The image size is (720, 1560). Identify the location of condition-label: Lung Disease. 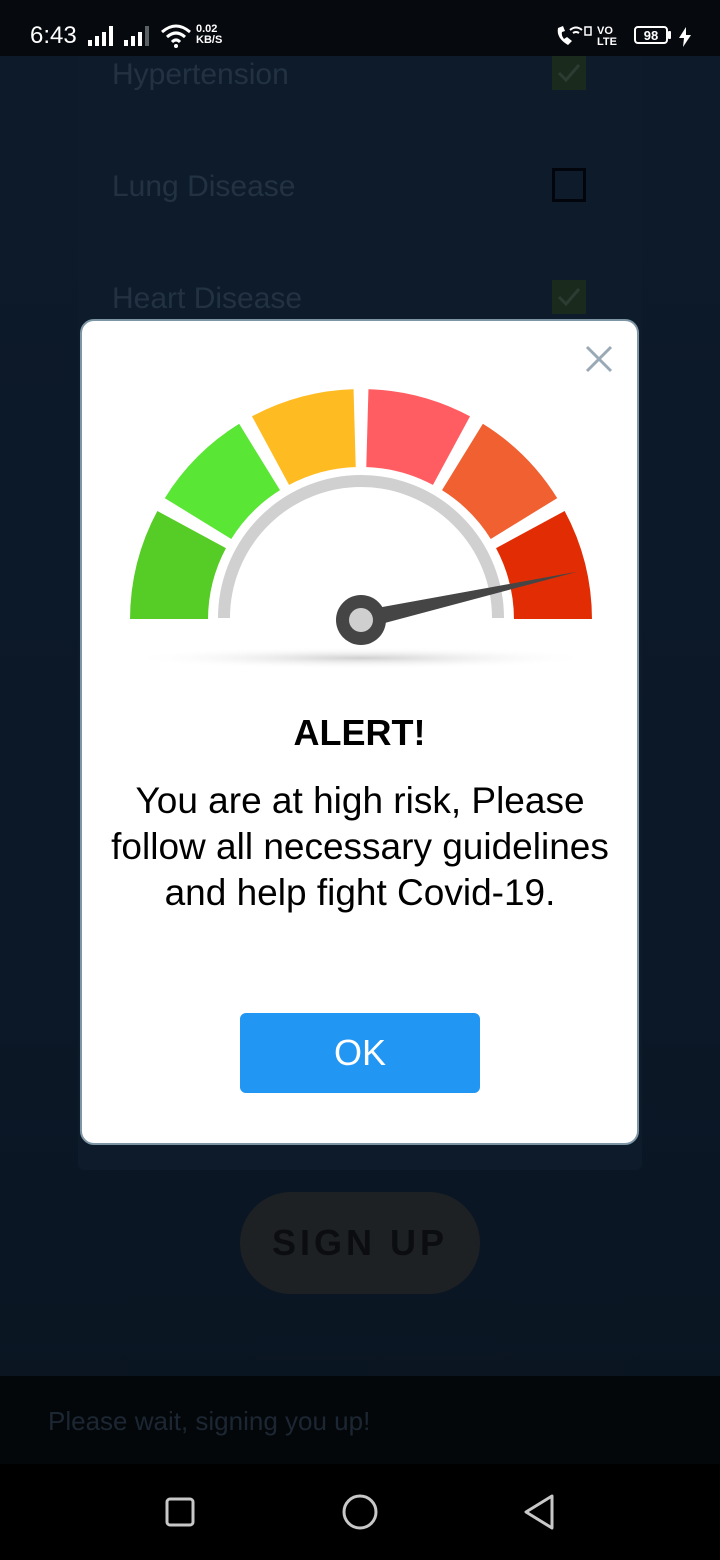
(204, 186).